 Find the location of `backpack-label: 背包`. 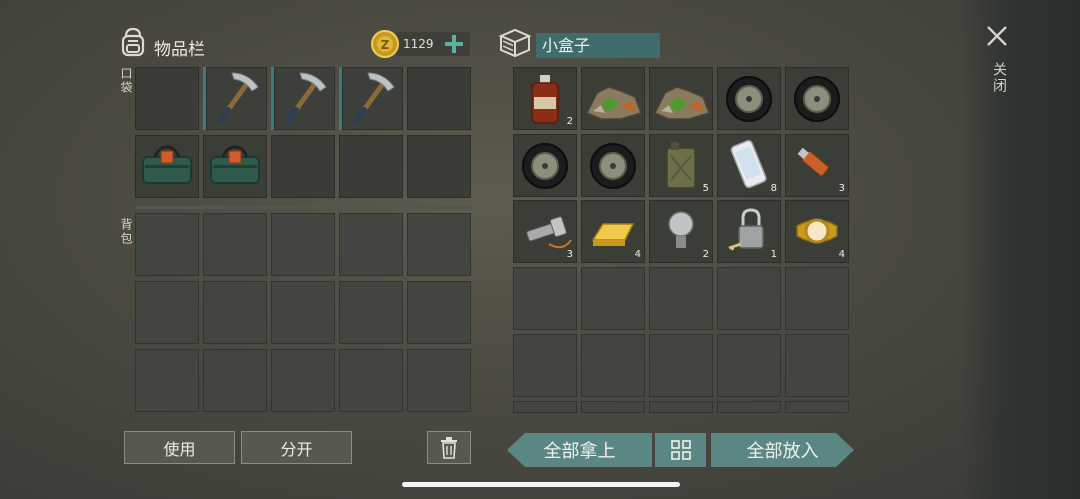

backpack-label: 背包 is located at coordinates (126, 232).